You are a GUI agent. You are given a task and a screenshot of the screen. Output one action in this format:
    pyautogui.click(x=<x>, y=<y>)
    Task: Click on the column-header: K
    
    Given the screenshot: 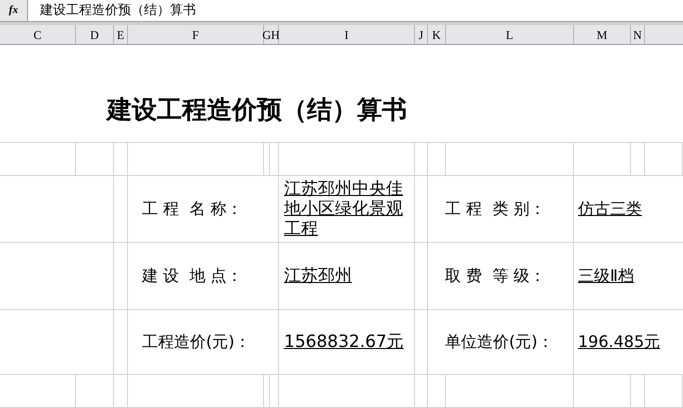 What is the action you would take?
    pyautogui.click(x=437, y=34)
    